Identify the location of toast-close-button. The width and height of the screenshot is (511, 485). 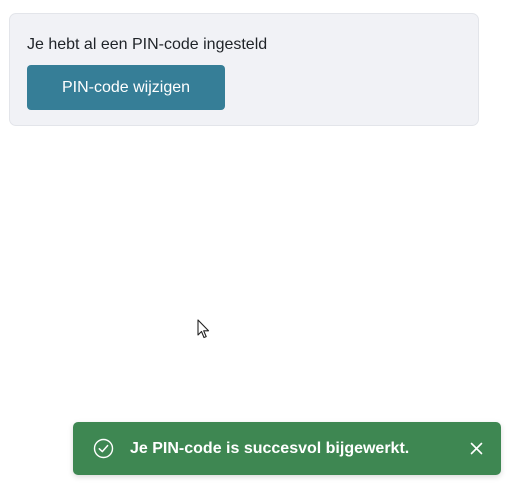
(476, 448).